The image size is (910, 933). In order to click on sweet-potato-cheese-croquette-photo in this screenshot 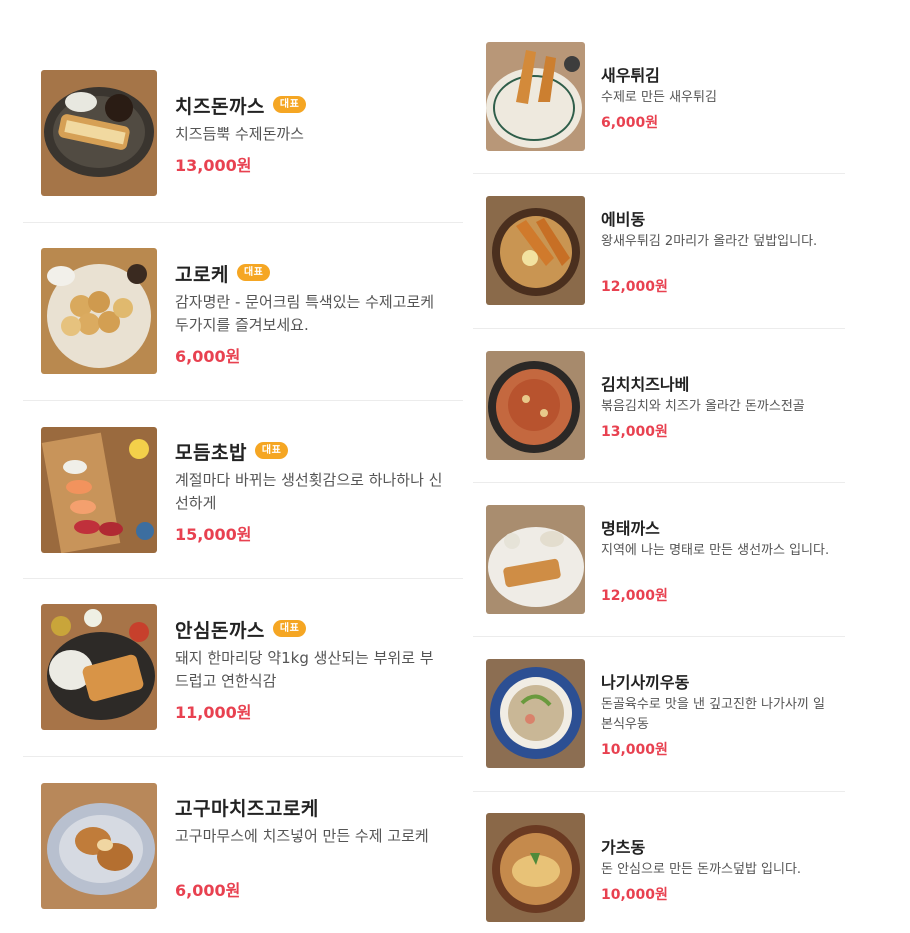, I will do `click(99, 846)`.